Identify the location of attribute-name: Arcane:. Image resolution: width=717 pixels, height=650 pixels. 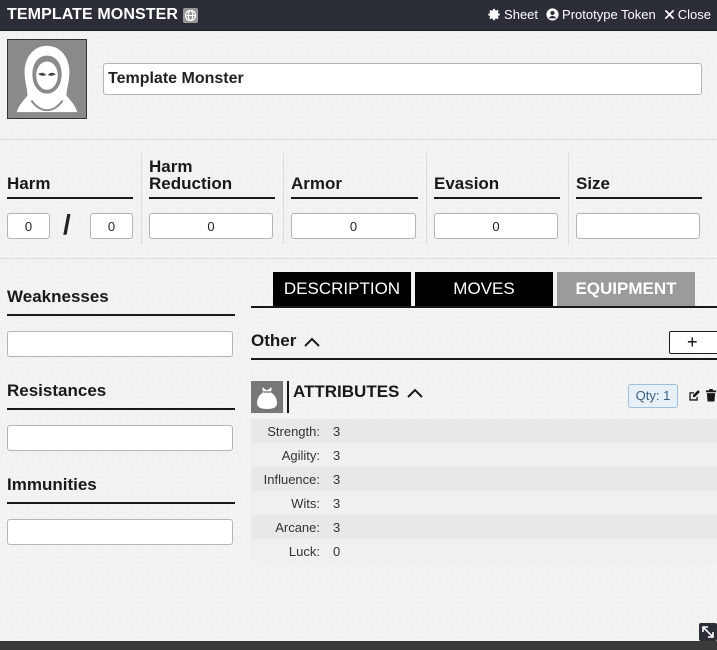
(297, 527).